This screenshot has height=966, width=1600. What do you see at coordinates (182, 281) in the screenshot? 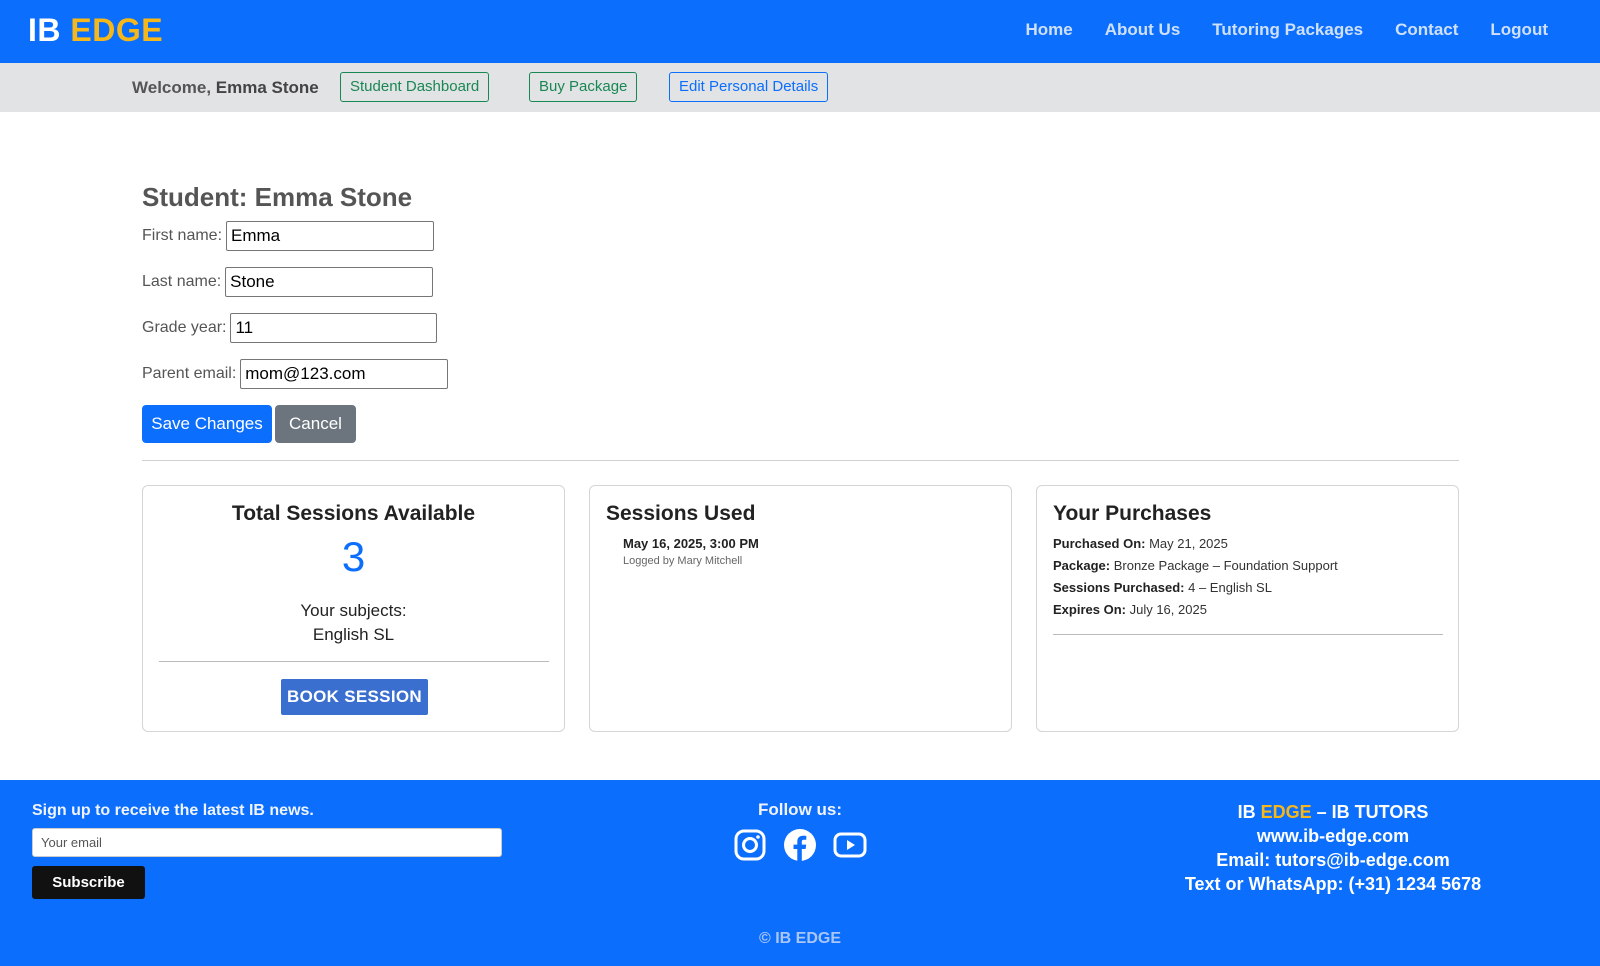
I see `last-name-label: Last name:` at bounding box center [182, 281].